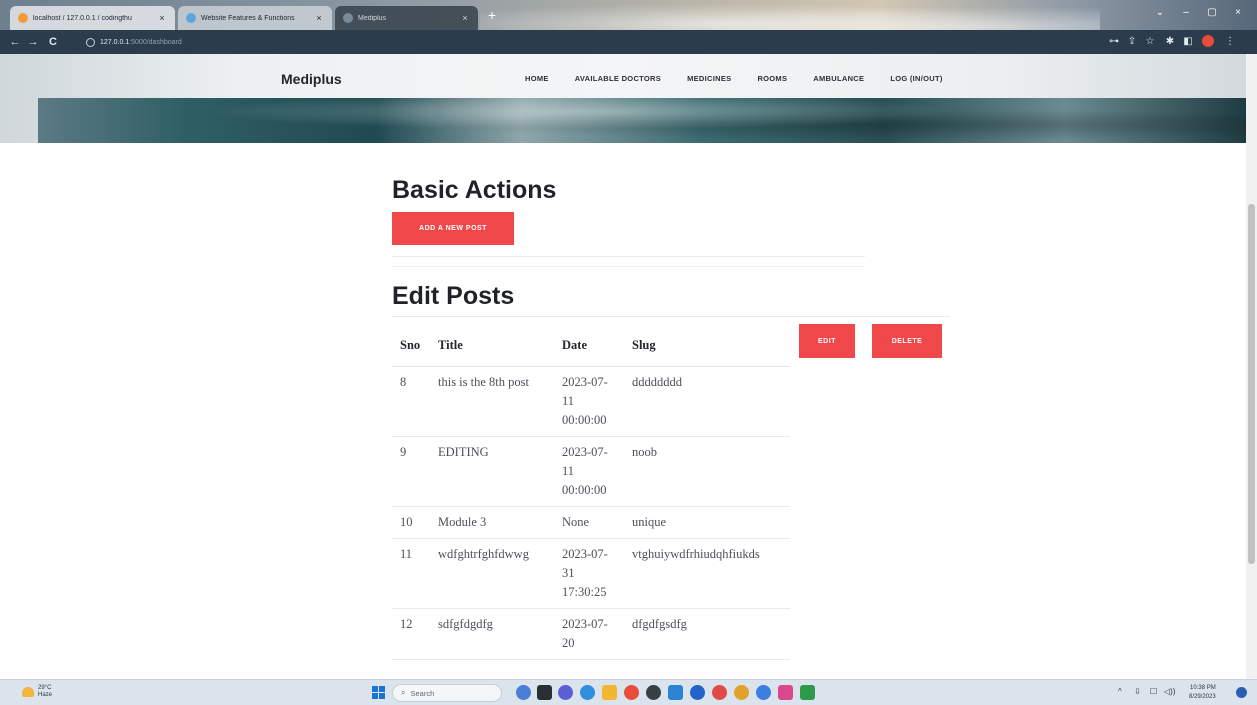  I want to click on key-icon: ⊶, so click(1114, 42).